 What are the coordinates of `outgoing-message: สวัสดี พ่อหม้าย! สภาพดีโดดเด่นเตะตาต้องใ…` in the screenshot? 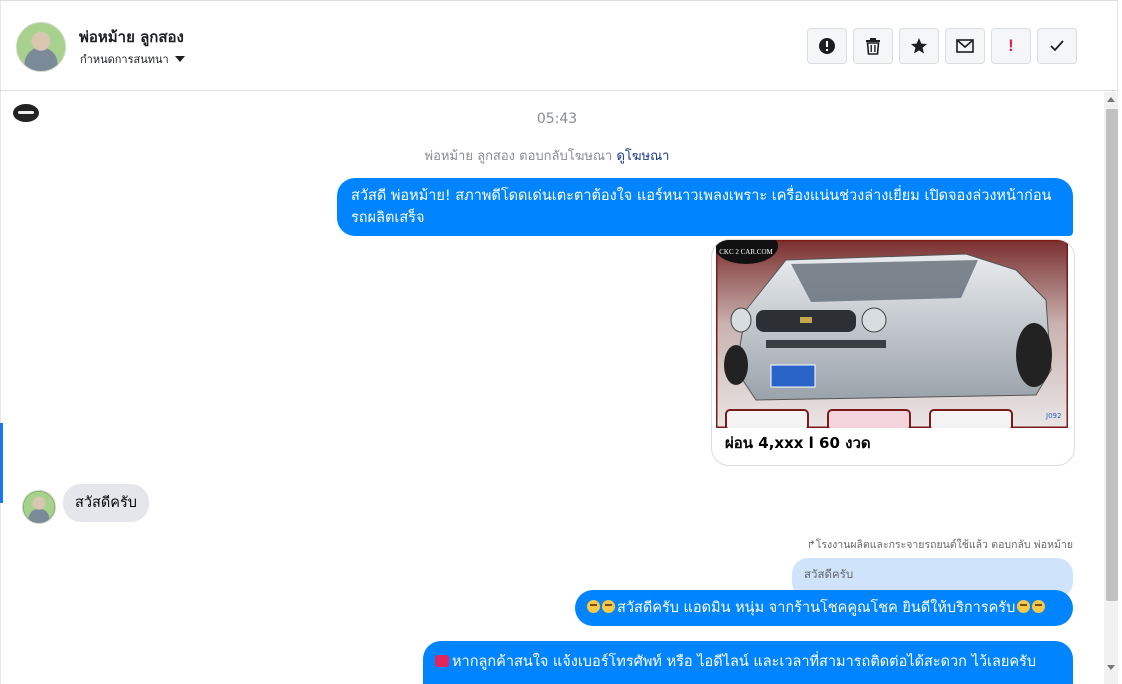 It's located at (705, 207).